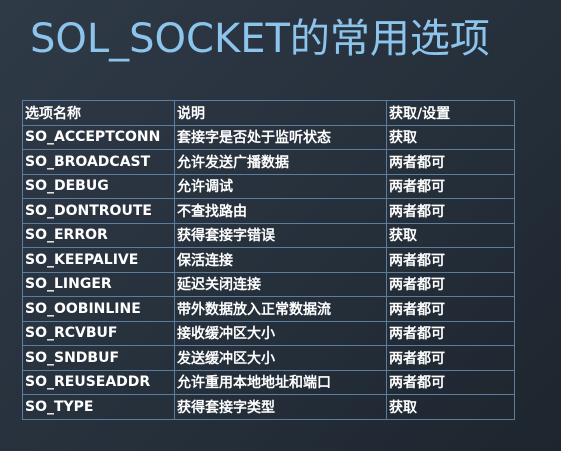  What do you see at coordinates (280, 113) in the screenshot?
I see `header-description: 说明` at bounding box center [280, 113].